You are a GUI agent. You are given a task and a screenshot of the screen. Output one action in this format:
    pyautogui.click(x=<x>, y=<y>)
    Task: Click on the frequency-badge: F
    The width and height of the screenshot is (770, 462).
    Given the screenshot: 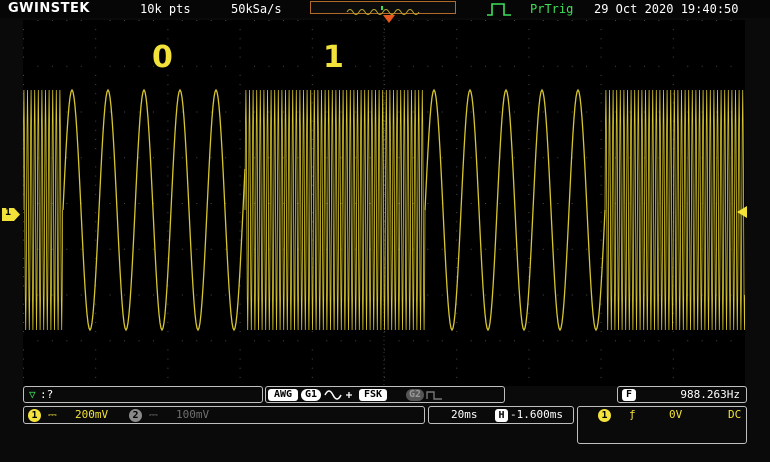 What is the action you would take?
    pyautogui.click(x=629, y=395)
    